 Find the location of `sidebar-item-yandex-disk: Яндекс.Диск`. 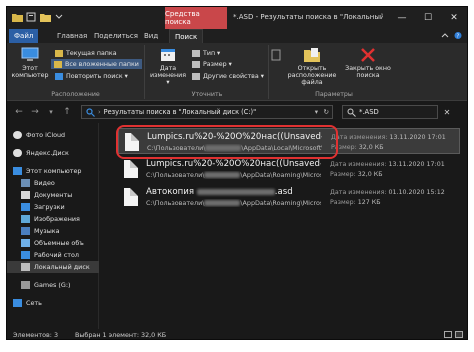

sidebar-item-yandex-disk: Яндекс.Диск is located at coordinates (53, 153).